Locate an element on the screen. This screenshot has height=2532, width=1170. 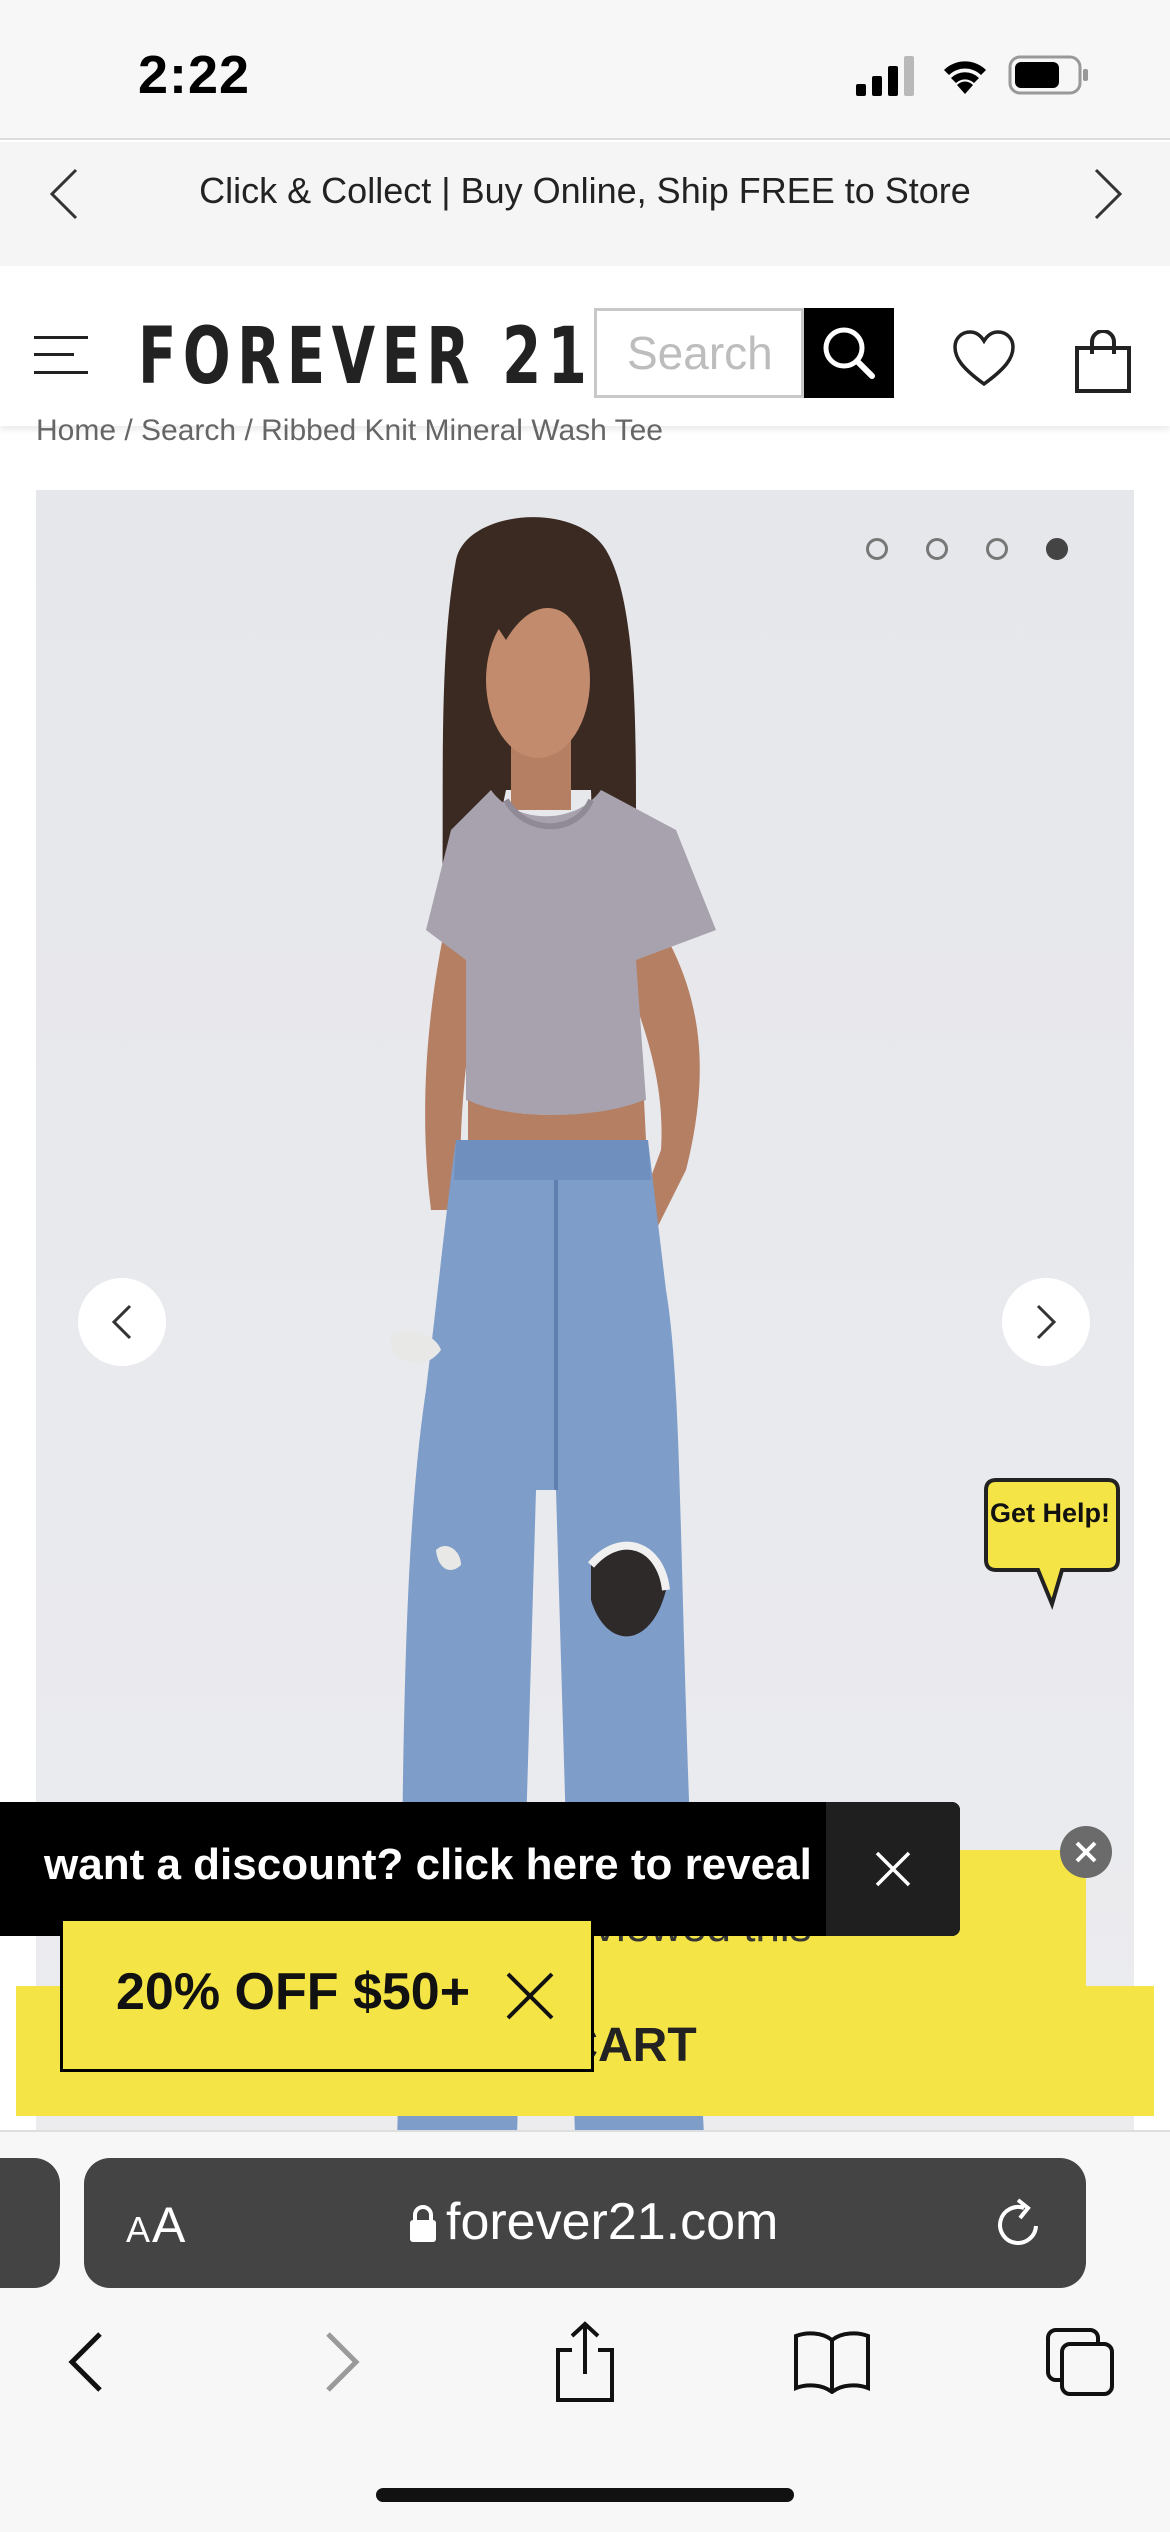
search-input is located at coordinates (699, 353).